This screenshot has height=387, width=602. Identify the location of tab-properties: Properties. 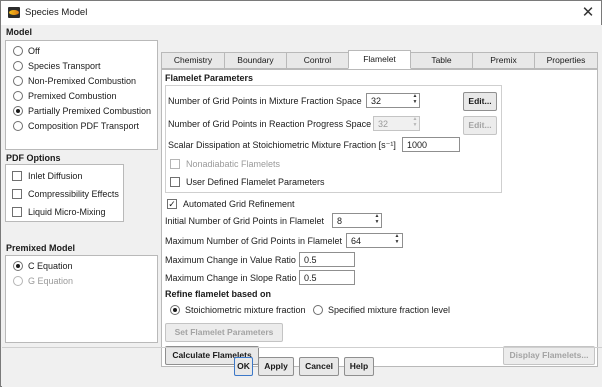
(566, 60).